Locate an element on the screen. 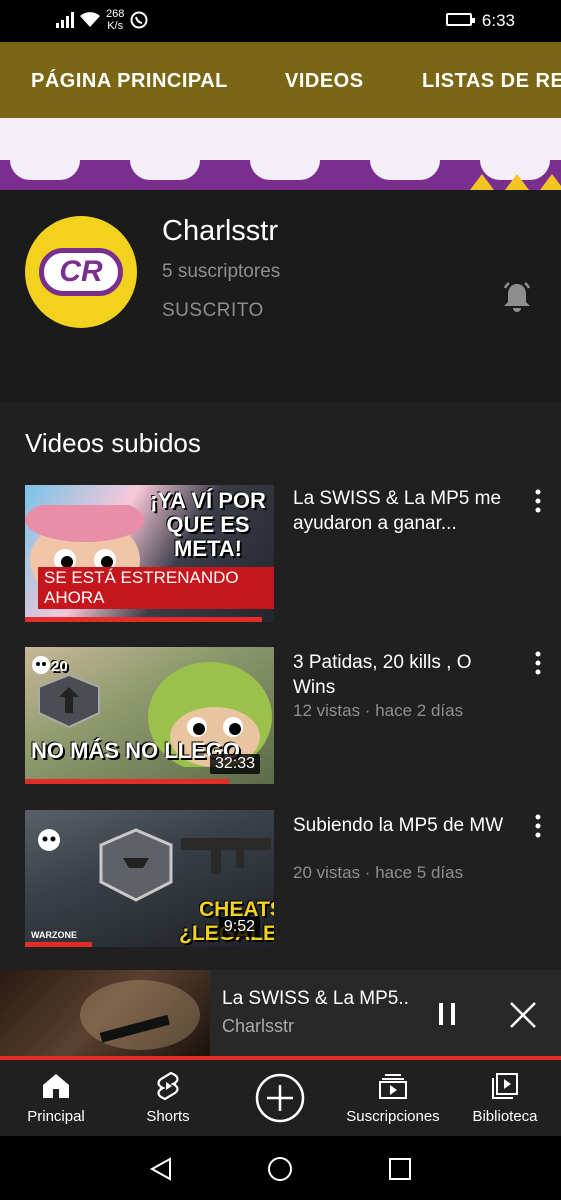 The width and height of the screenshot is (561, 1200). video-thumbnail: 20 NO MÁS NO LLEGO 32:33 is located at coordinates (149, 715).